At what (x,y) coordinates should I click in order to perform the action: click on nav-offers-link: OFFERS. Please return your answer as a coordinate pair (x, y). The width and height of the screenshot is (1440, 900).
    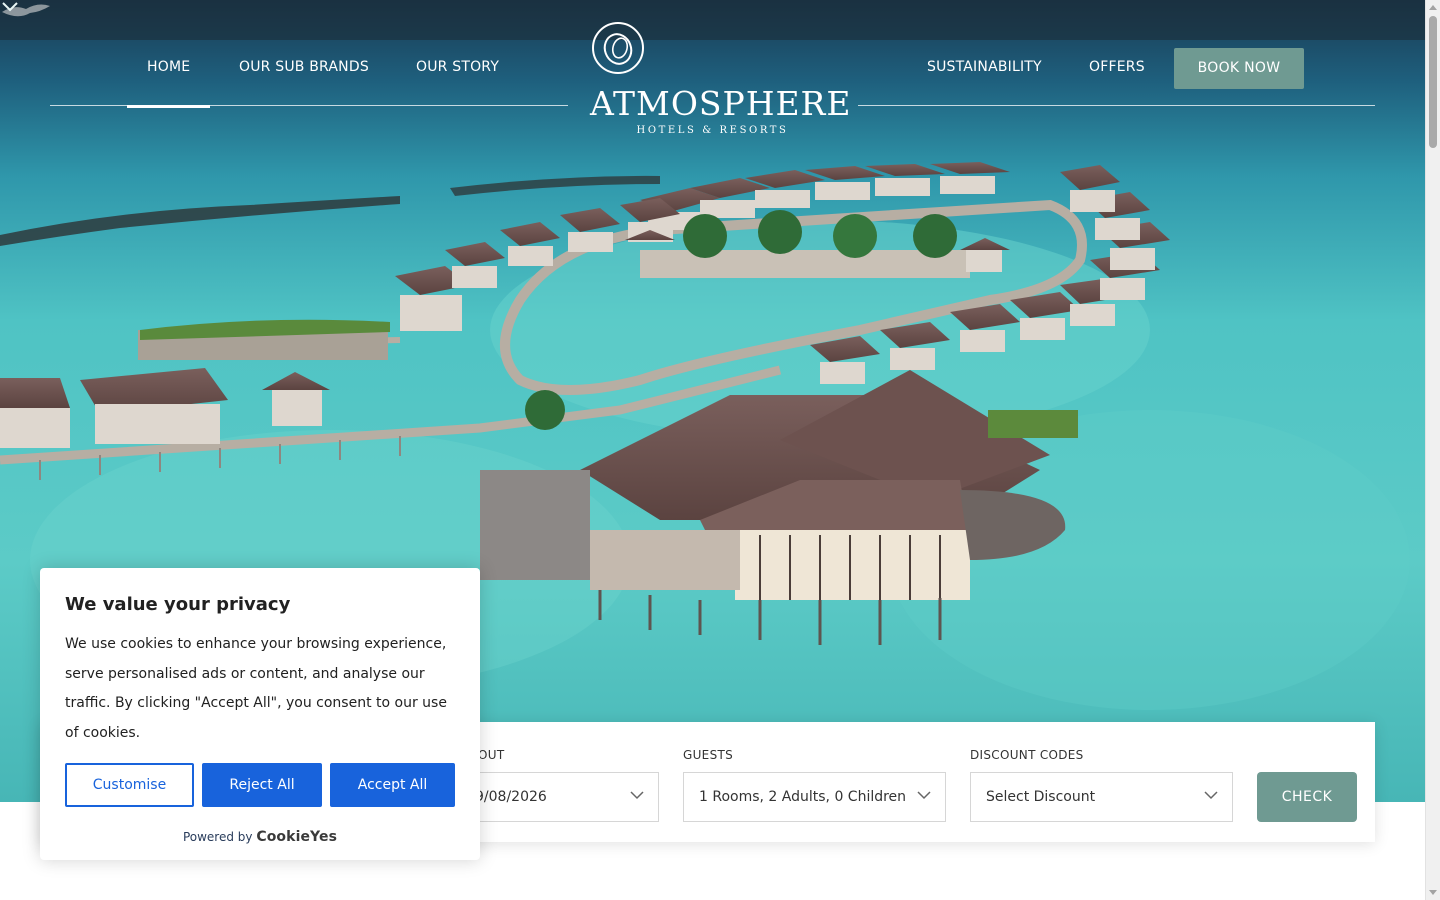
    Looking at the image, I should click on (1117, 67).